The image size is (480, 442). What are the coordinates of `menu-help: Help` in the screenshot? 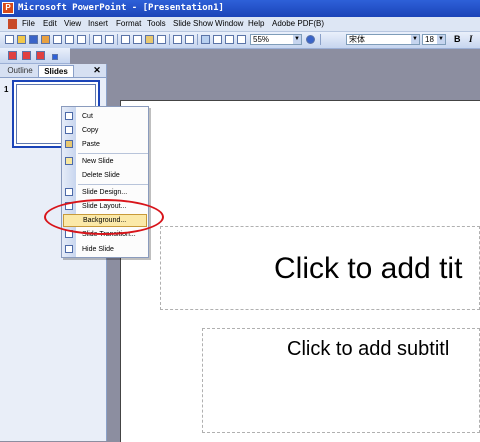 It's located at (256, 24).